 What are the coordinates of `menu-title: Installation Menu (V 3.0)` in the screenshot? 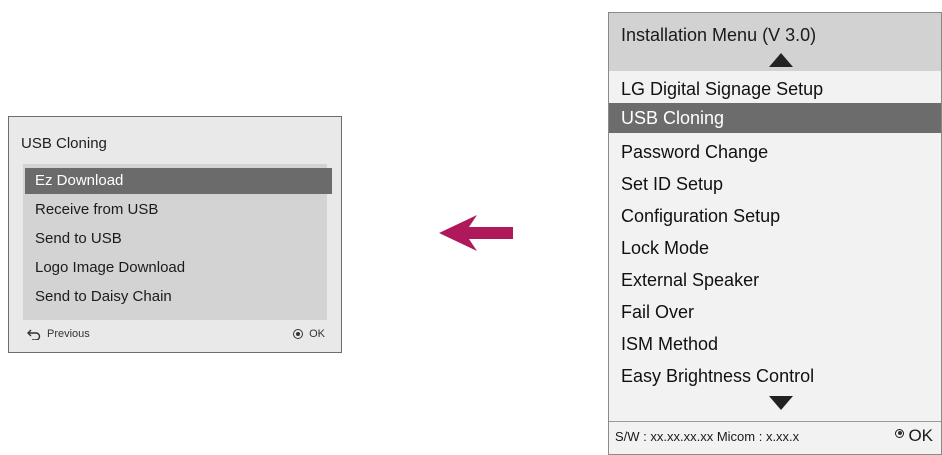 It's located at (719, 35).